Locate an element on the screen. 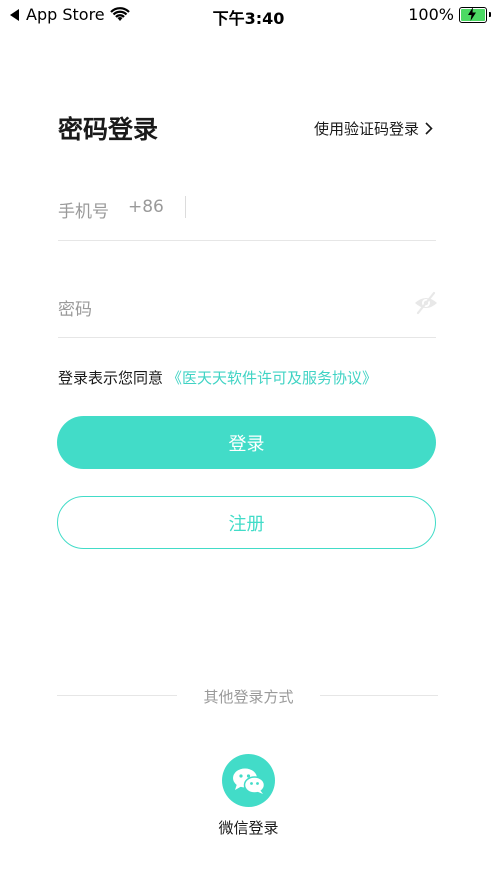 Image resolution: width=497 pixels, height=883 pixels. agreement-link: 《医天天软件许可及服务协议》 is located at coordinates (272, 378).